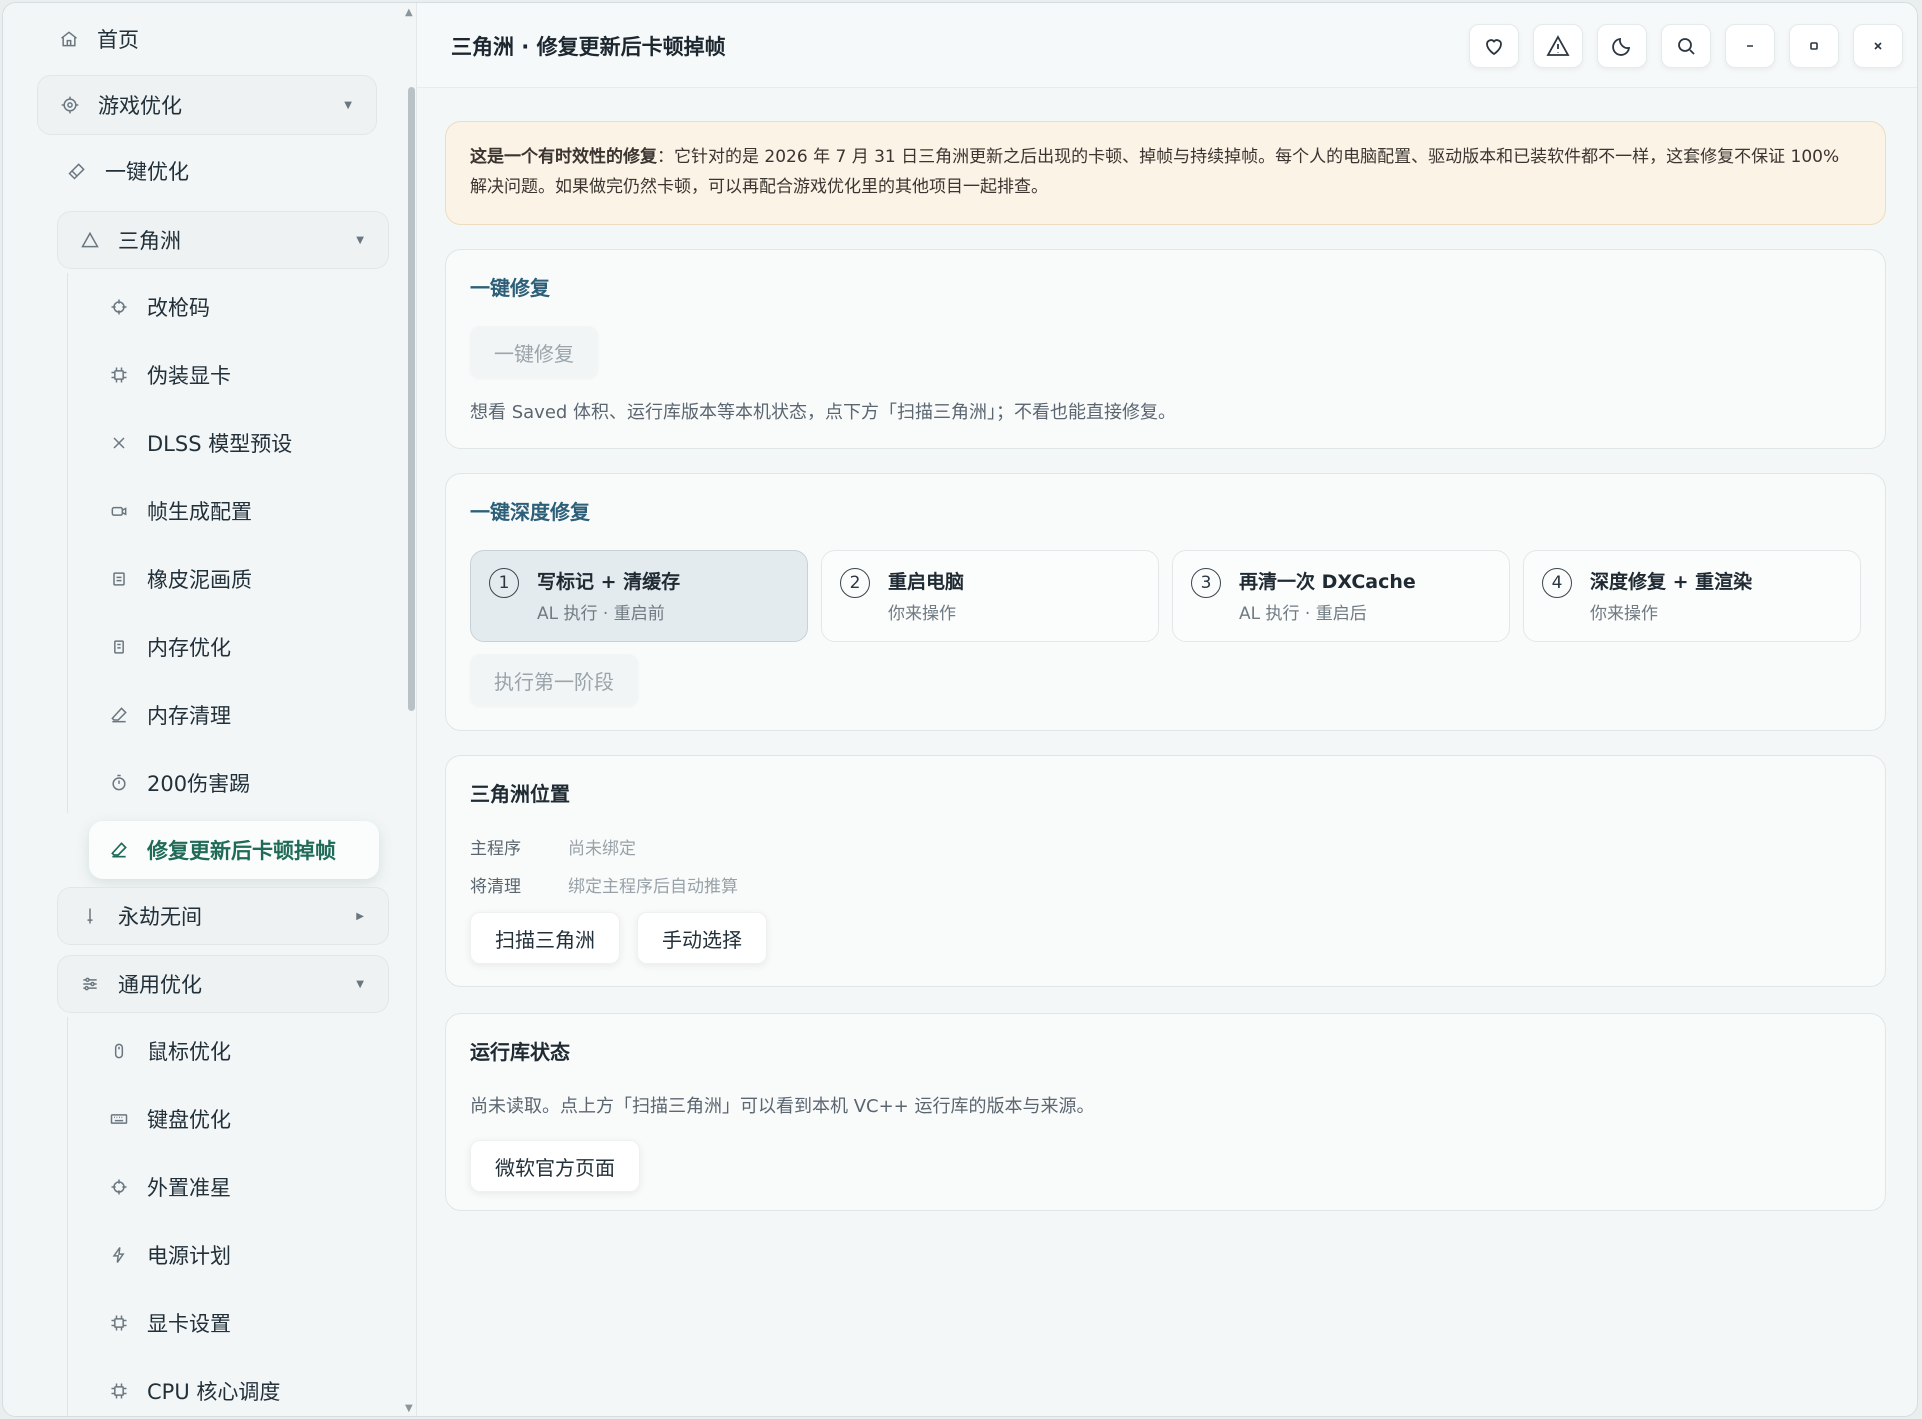  I want to click on minimize-icon, so click(1750, 46).